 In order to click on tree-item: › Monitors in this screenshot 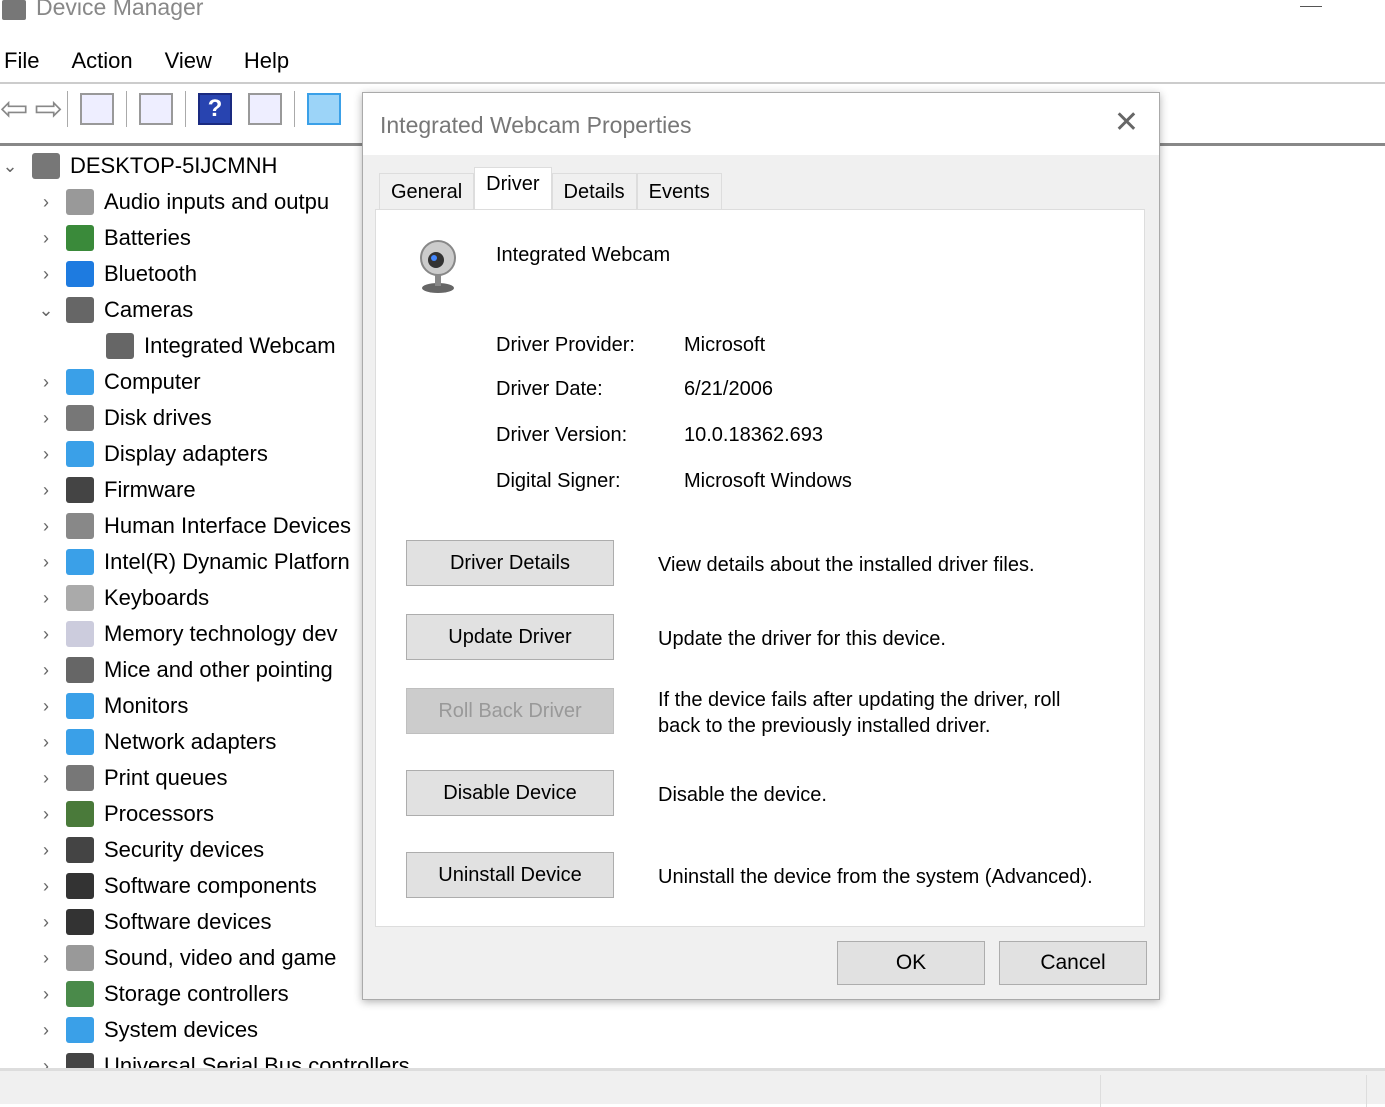, I will do `click(112, 706)`.